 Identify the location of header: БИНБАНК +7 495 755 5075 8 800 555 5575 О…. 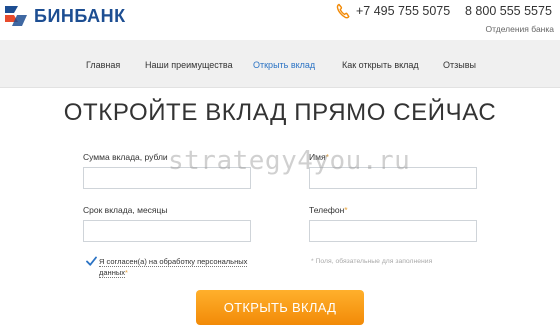
(280, 20).